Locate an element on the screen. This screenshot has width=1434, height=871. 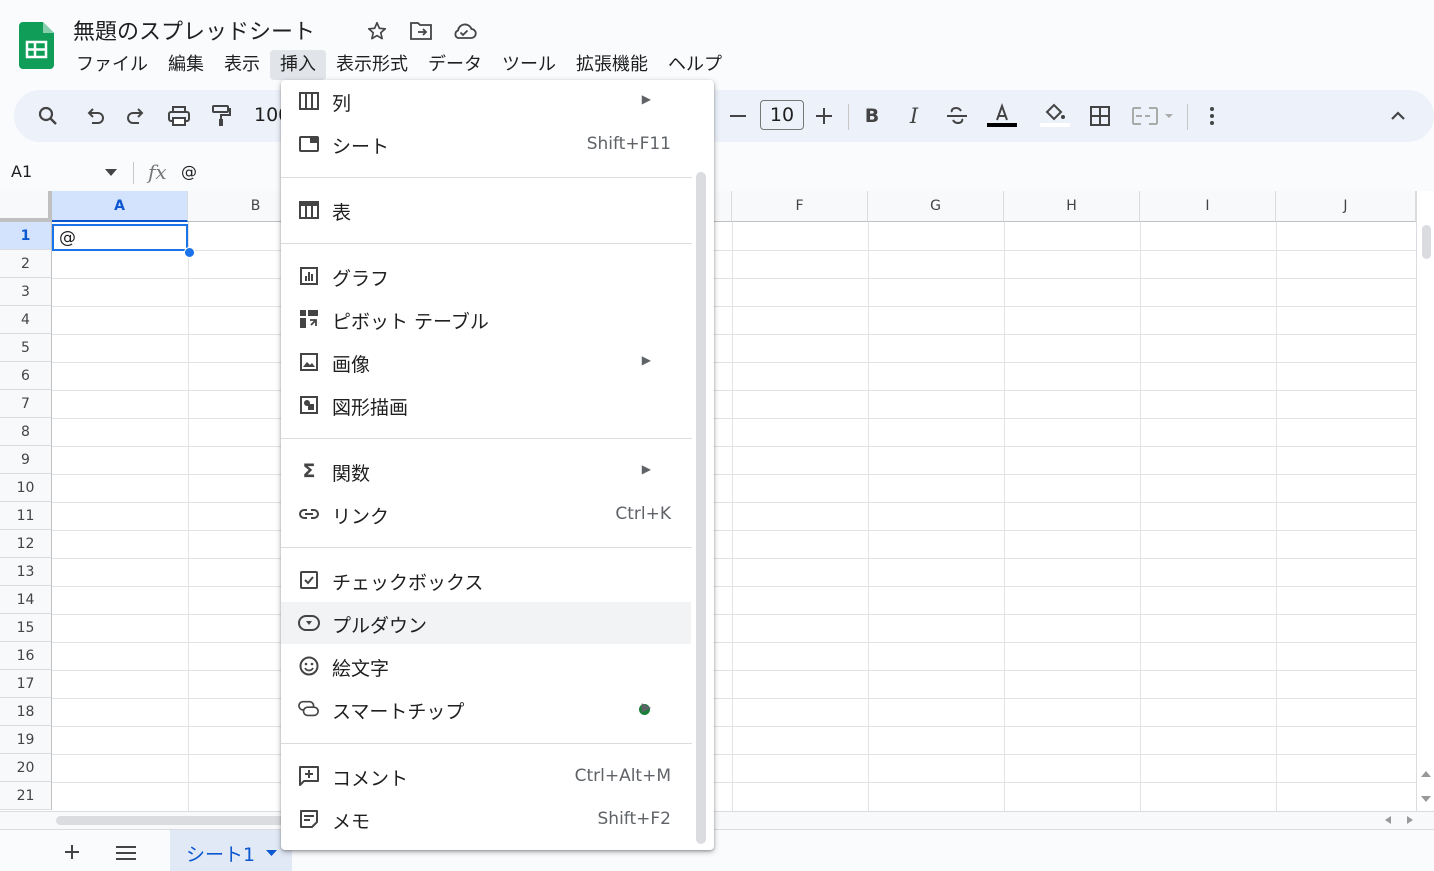
row-header-16: 16 is located at coordinates (26, 656).